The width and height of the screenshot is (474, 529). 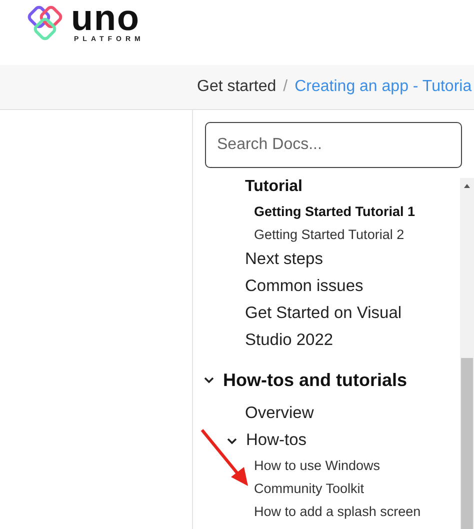 I want to click on toc-link: Next steps, so click(x=335, y=259).